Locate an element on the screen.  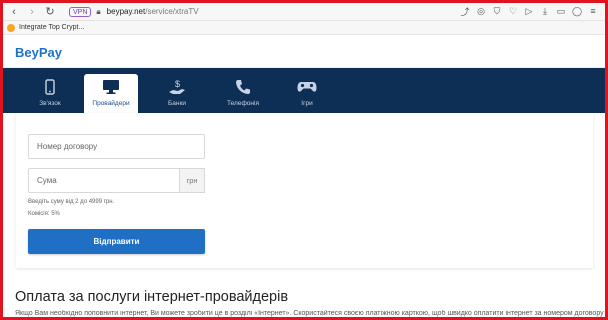
heart-icon: ♡ is located at coordinates (513, 11).